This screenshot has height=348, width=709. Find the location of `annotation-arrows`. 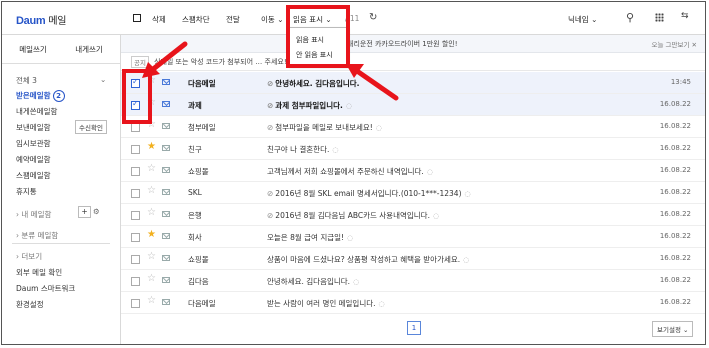

annotation-arrows is located at coordinates (270, 71).